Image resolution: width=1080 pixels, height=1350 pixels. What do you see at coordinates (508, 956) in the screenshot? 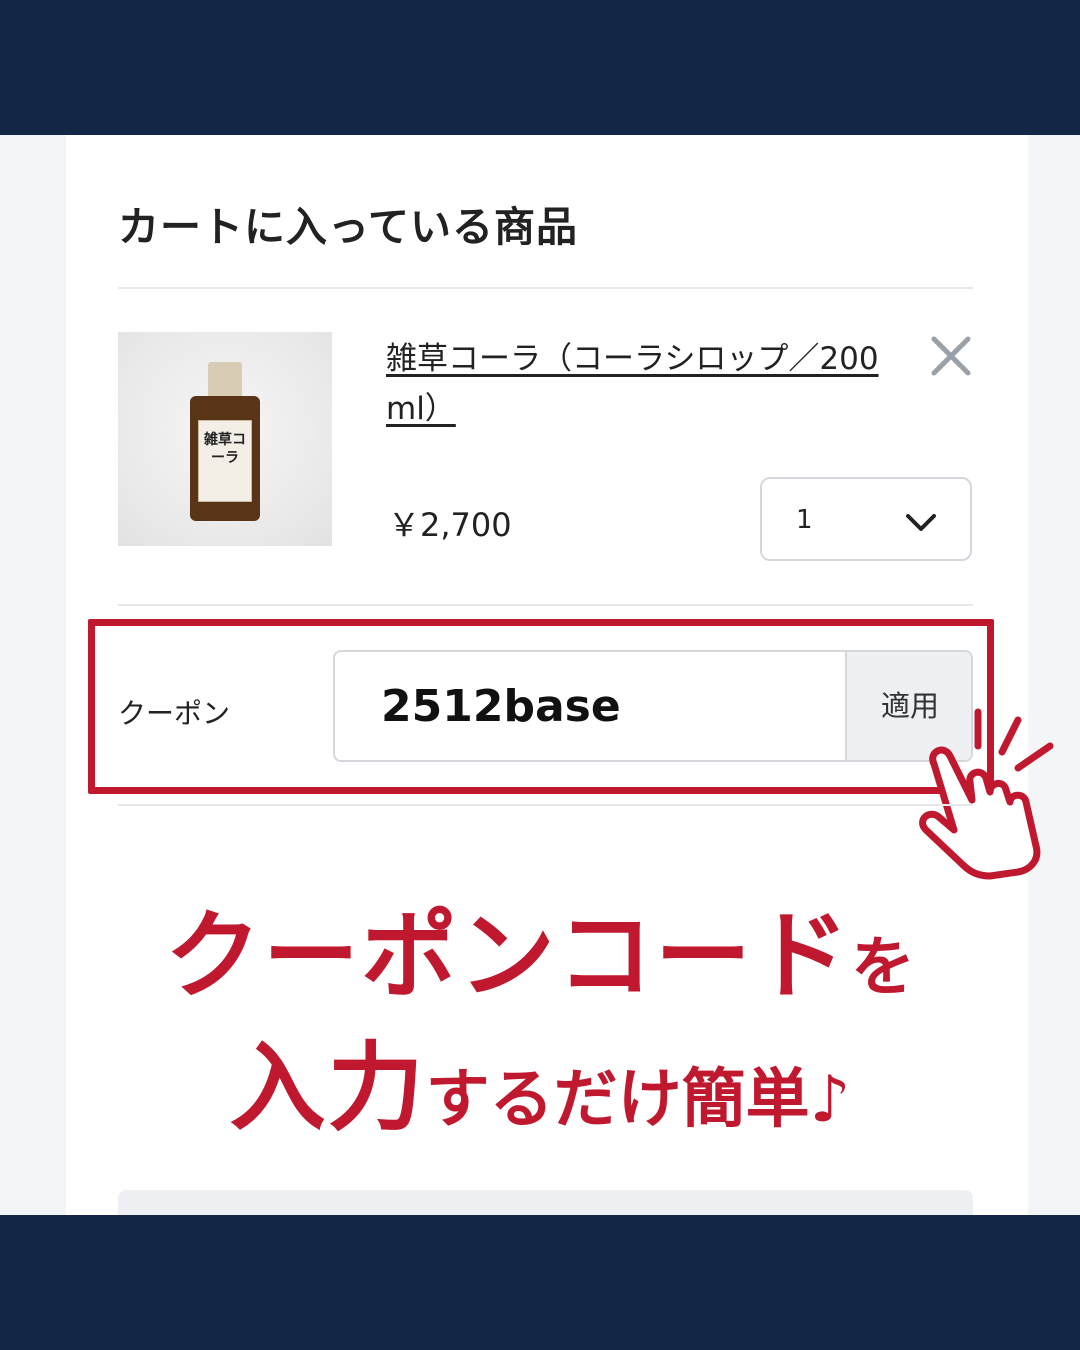
I see `promo-text-coupon-code: クーポンコード` at bounding box center [508, 956].